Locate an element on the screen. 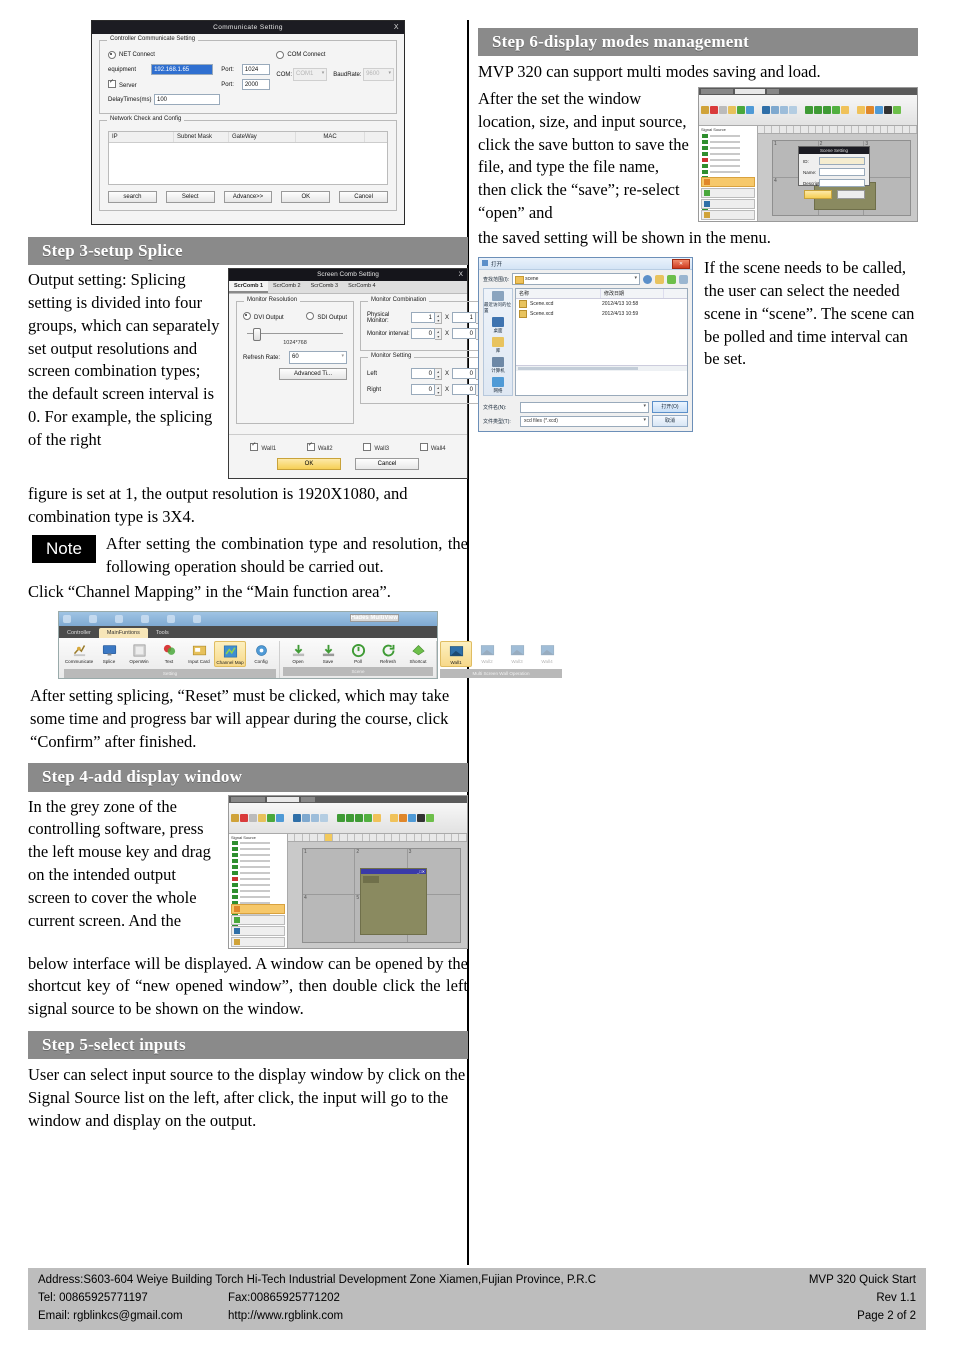 This screenshot has height=1350, width=954. wall1-checkbox is located at coordinates (254, 446).